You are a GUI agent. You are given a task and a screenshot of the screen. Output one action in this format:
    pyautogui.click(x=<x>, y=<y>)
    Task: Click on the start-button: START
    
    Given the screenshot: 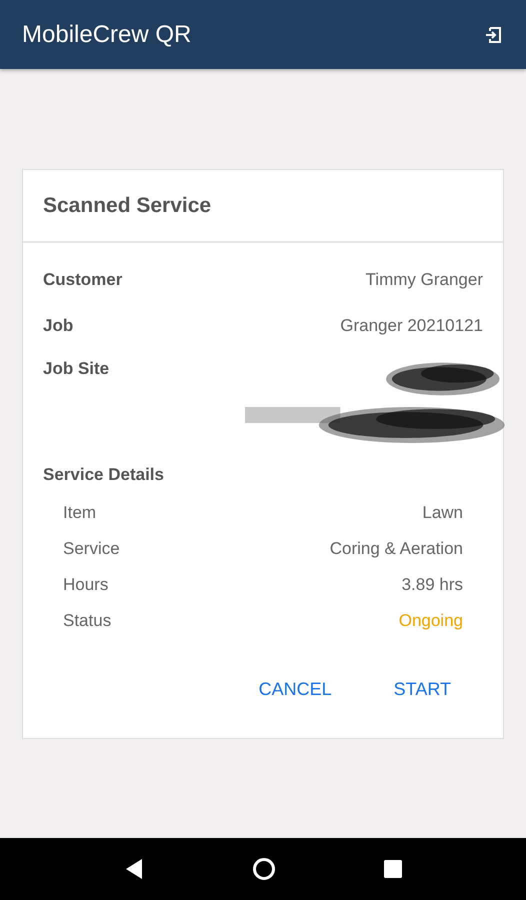 What is the action you would take?
    pyautogui.click(x=422, y=689)
    